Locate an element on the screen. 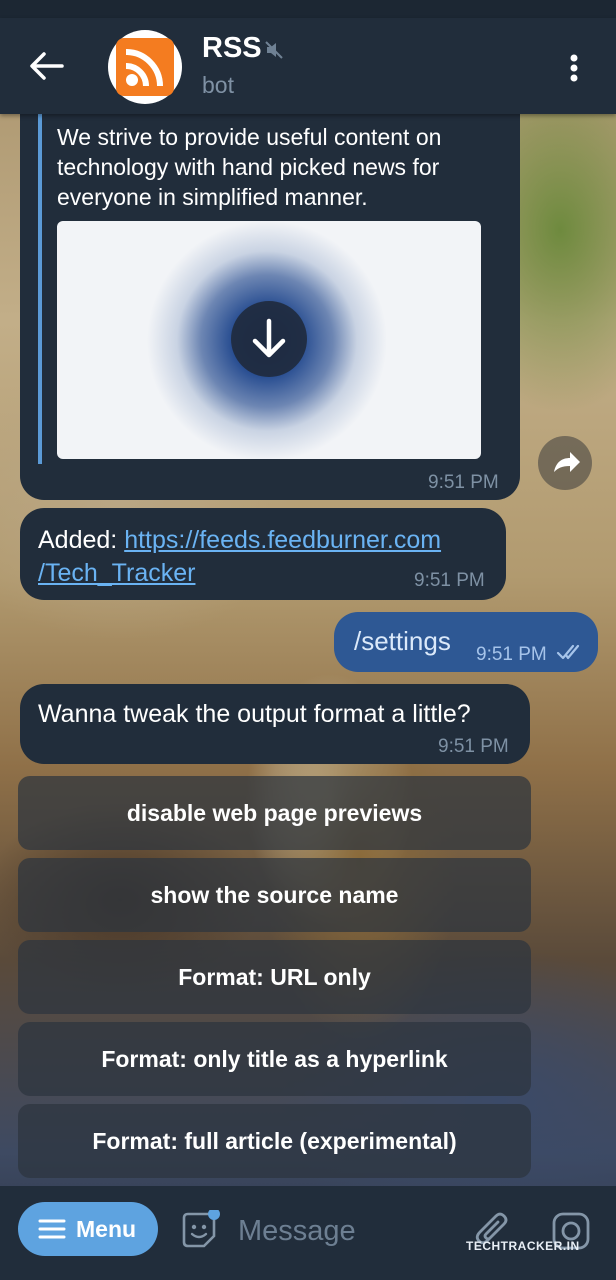 This screenshot has height=1280, width=616. menu-button: Menu is located at coordinates (88, 1229).